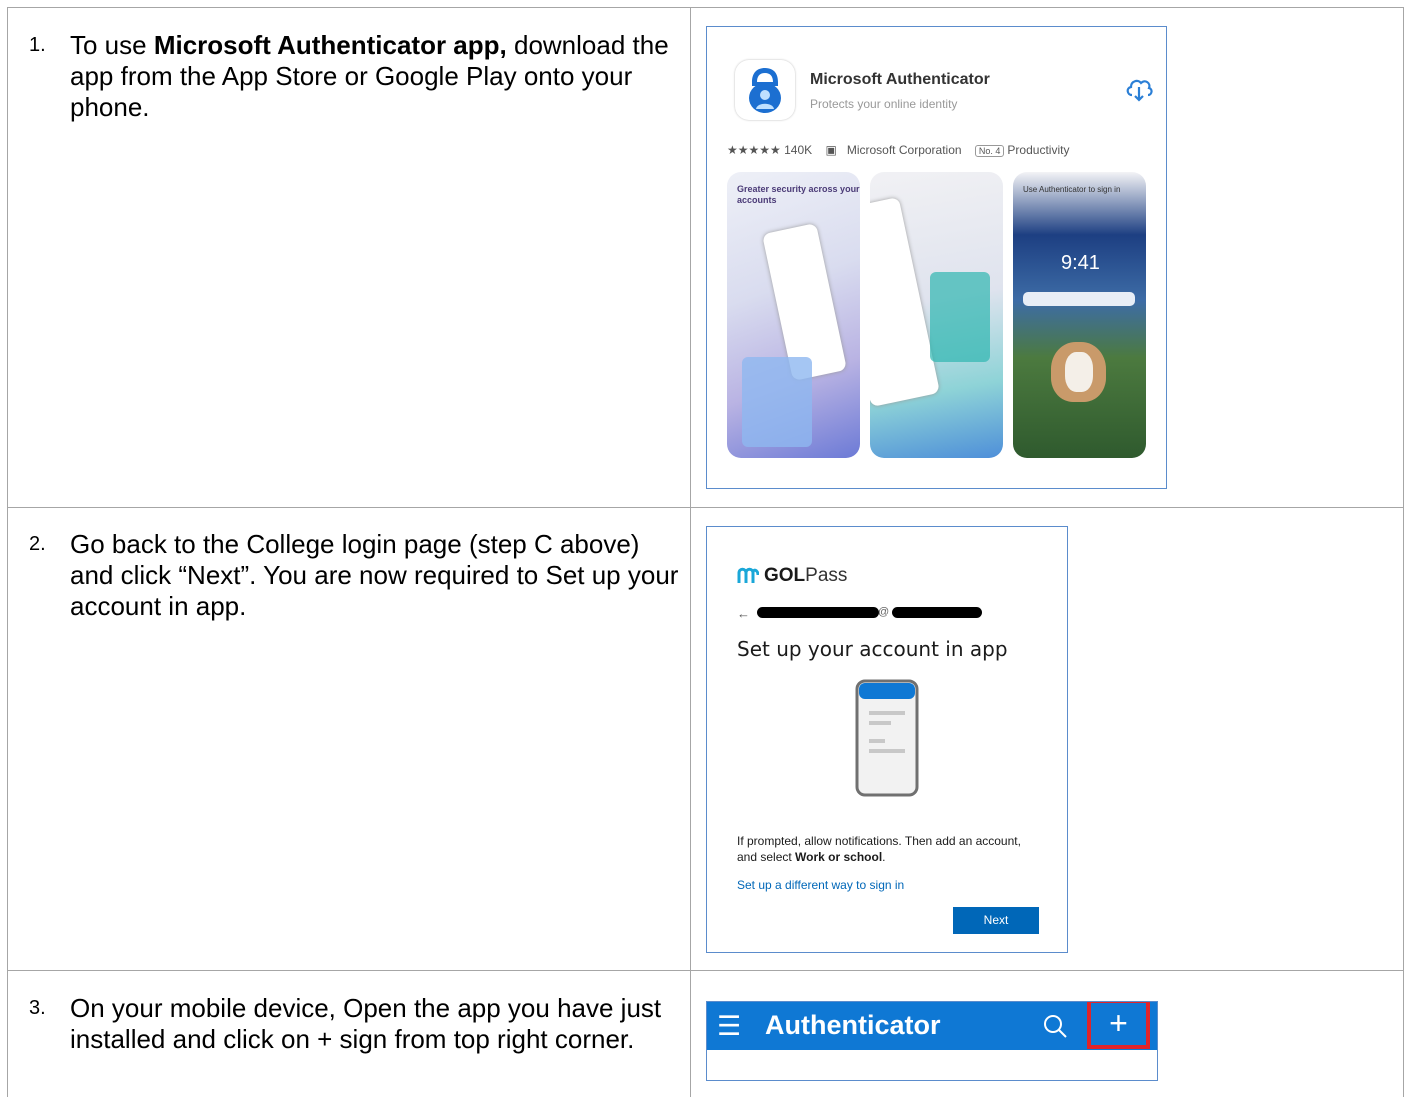 This screenshot has height=1097, width=1408. What do you see at coordinates (7, 552) in the screenshot?
I see `table-border-left` at bounding box center [7, 552].